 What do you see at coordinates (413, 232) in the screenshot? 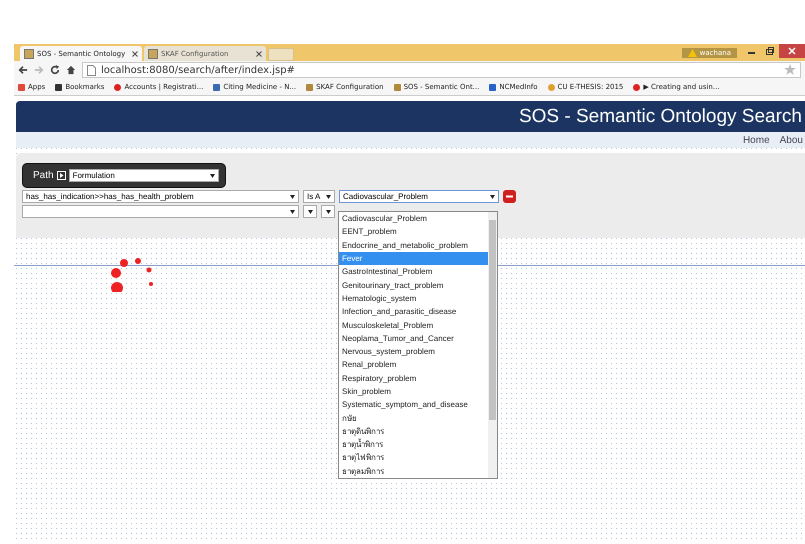
I see `dropdown-option: EENT_problem` at bounding box center [413, 232].